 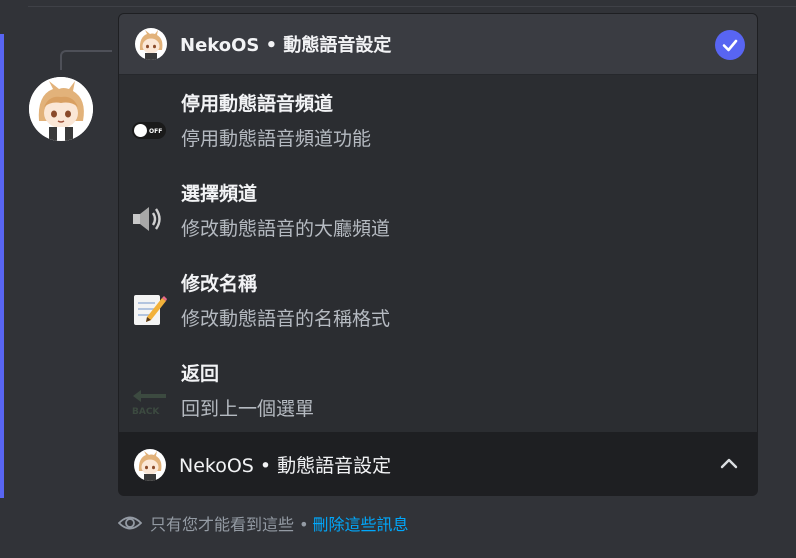 I want to click on option-select-channel: 選擇頻道 修改動態語音的大廳頻道, so click(x=438, y=222).